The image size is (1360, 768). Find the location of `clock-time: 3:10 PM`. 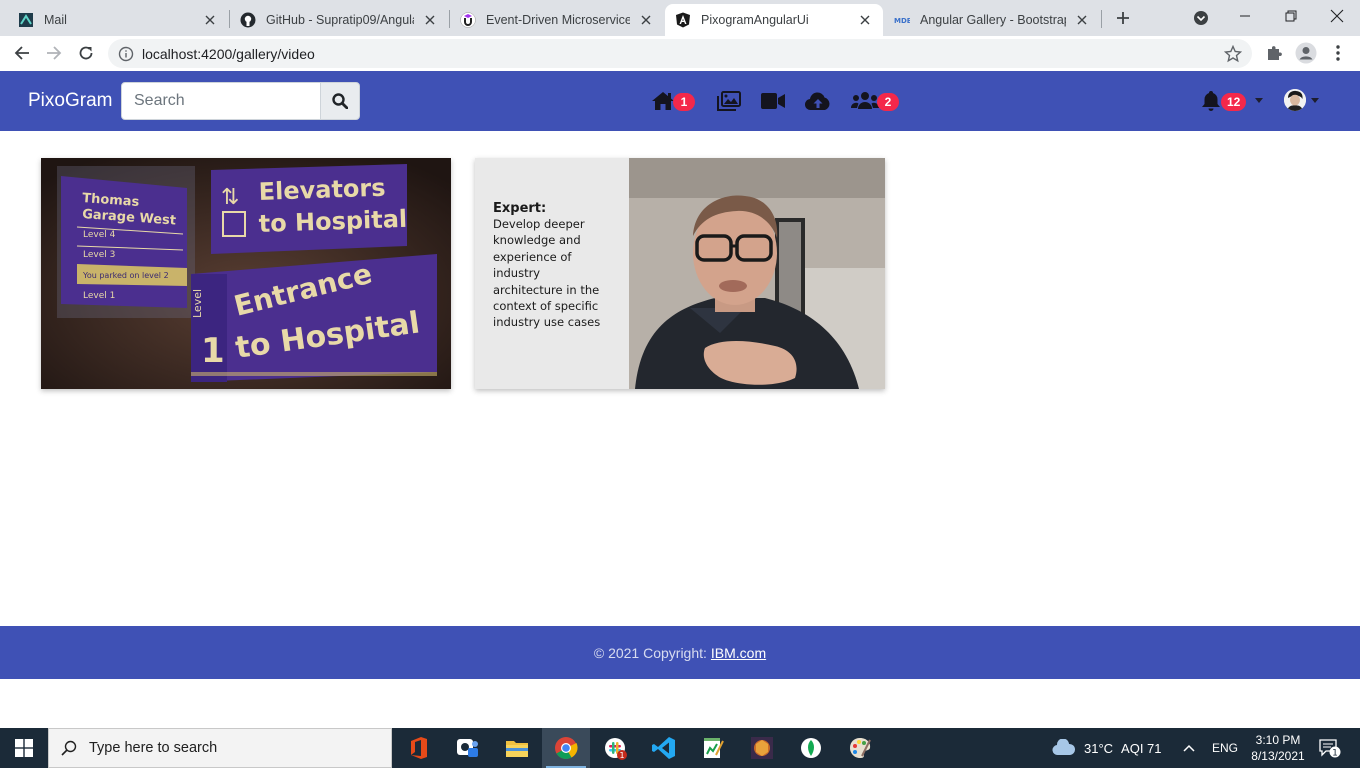

clock-time: 3:10 PM is located at coordinates (1278, 740).